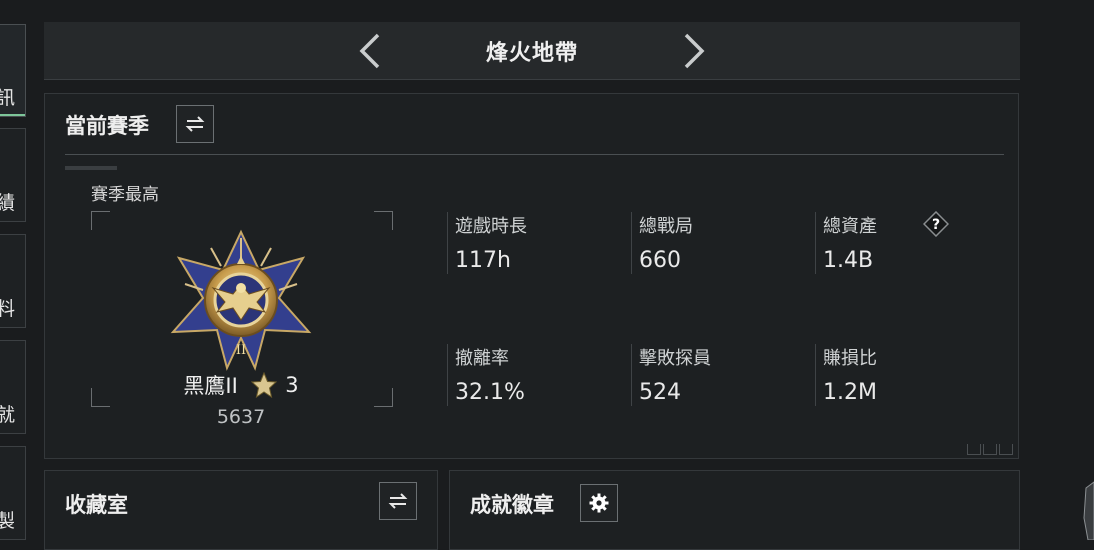 The image size is (1094, 550). What do you see at coordinates (7, 519) in the screenshot?
I see `side-tab-label: 製` at bounding box center [7, 519].